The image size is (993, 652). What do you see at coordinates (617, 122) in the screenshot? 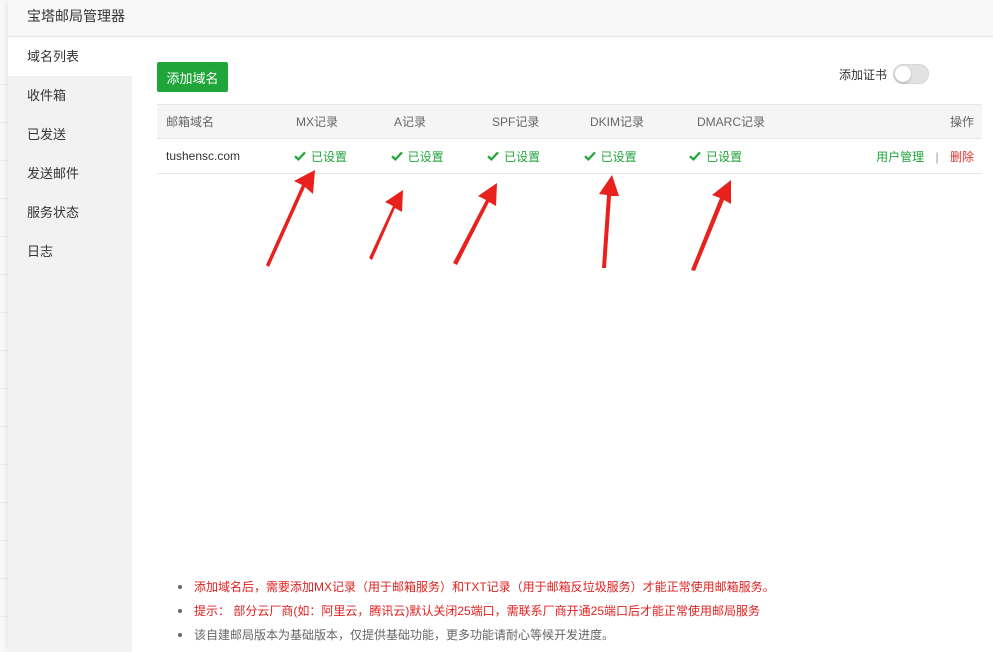
I see `header-dkim: DKIM记录` at bounding box center [617, 122].